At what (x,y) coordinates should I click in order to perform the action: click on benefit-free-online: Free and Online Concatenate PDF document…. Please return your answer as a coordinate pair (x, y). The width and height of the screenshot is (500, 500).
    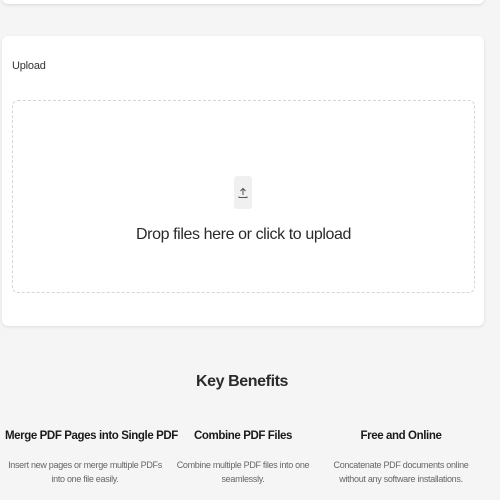
    Looking at the image, I should click on (401, 458).